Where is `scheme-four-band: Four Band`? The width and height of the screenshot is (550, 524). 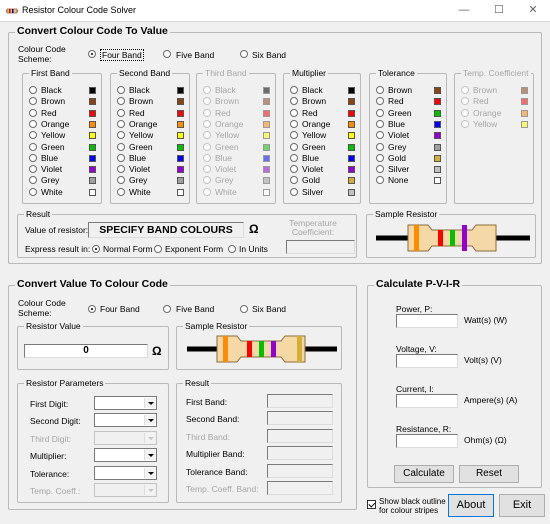
scheme-four-band: Four Band is located at coordinates (128, 55).